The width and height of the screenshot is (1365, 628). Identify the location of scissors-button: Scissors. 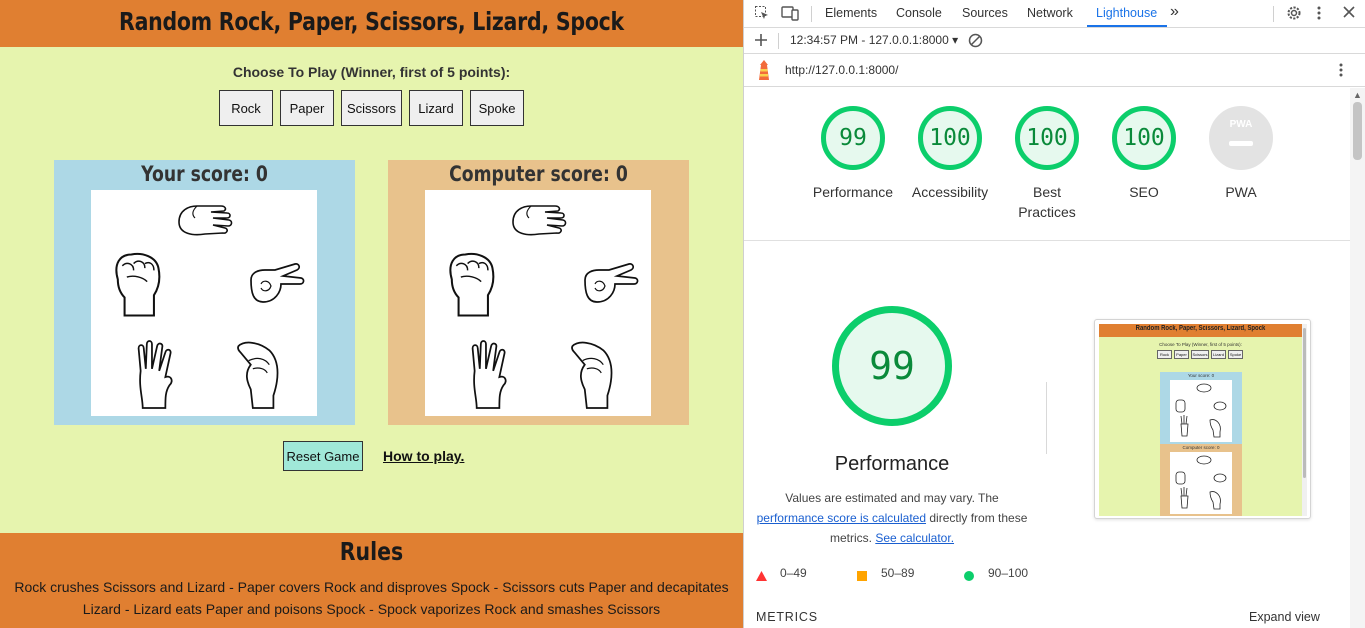
(371, 108).